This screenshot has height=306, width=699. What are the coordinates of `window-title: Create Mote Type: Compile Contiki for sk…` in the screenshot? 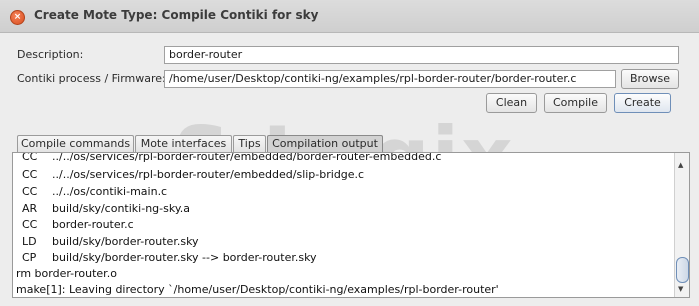 It's located at (176, 15).